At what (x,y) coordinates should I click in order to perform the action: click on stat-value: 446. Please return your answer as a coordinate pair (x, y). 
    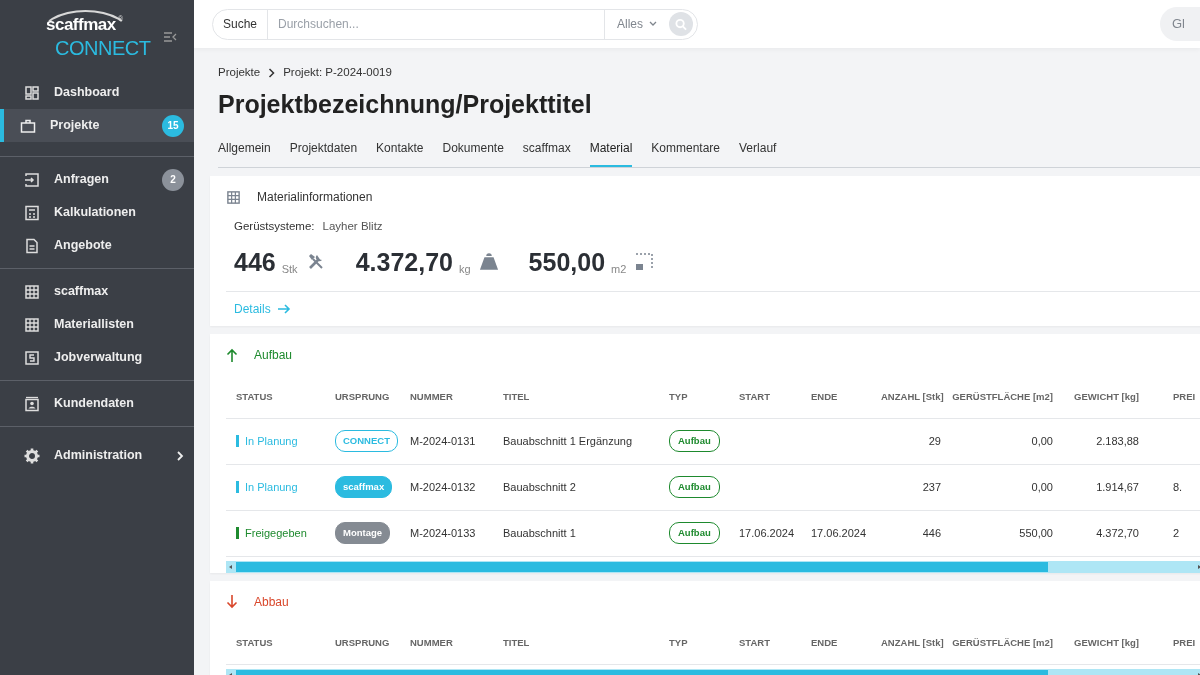
    Looking at the image, I should click on (255, 262).